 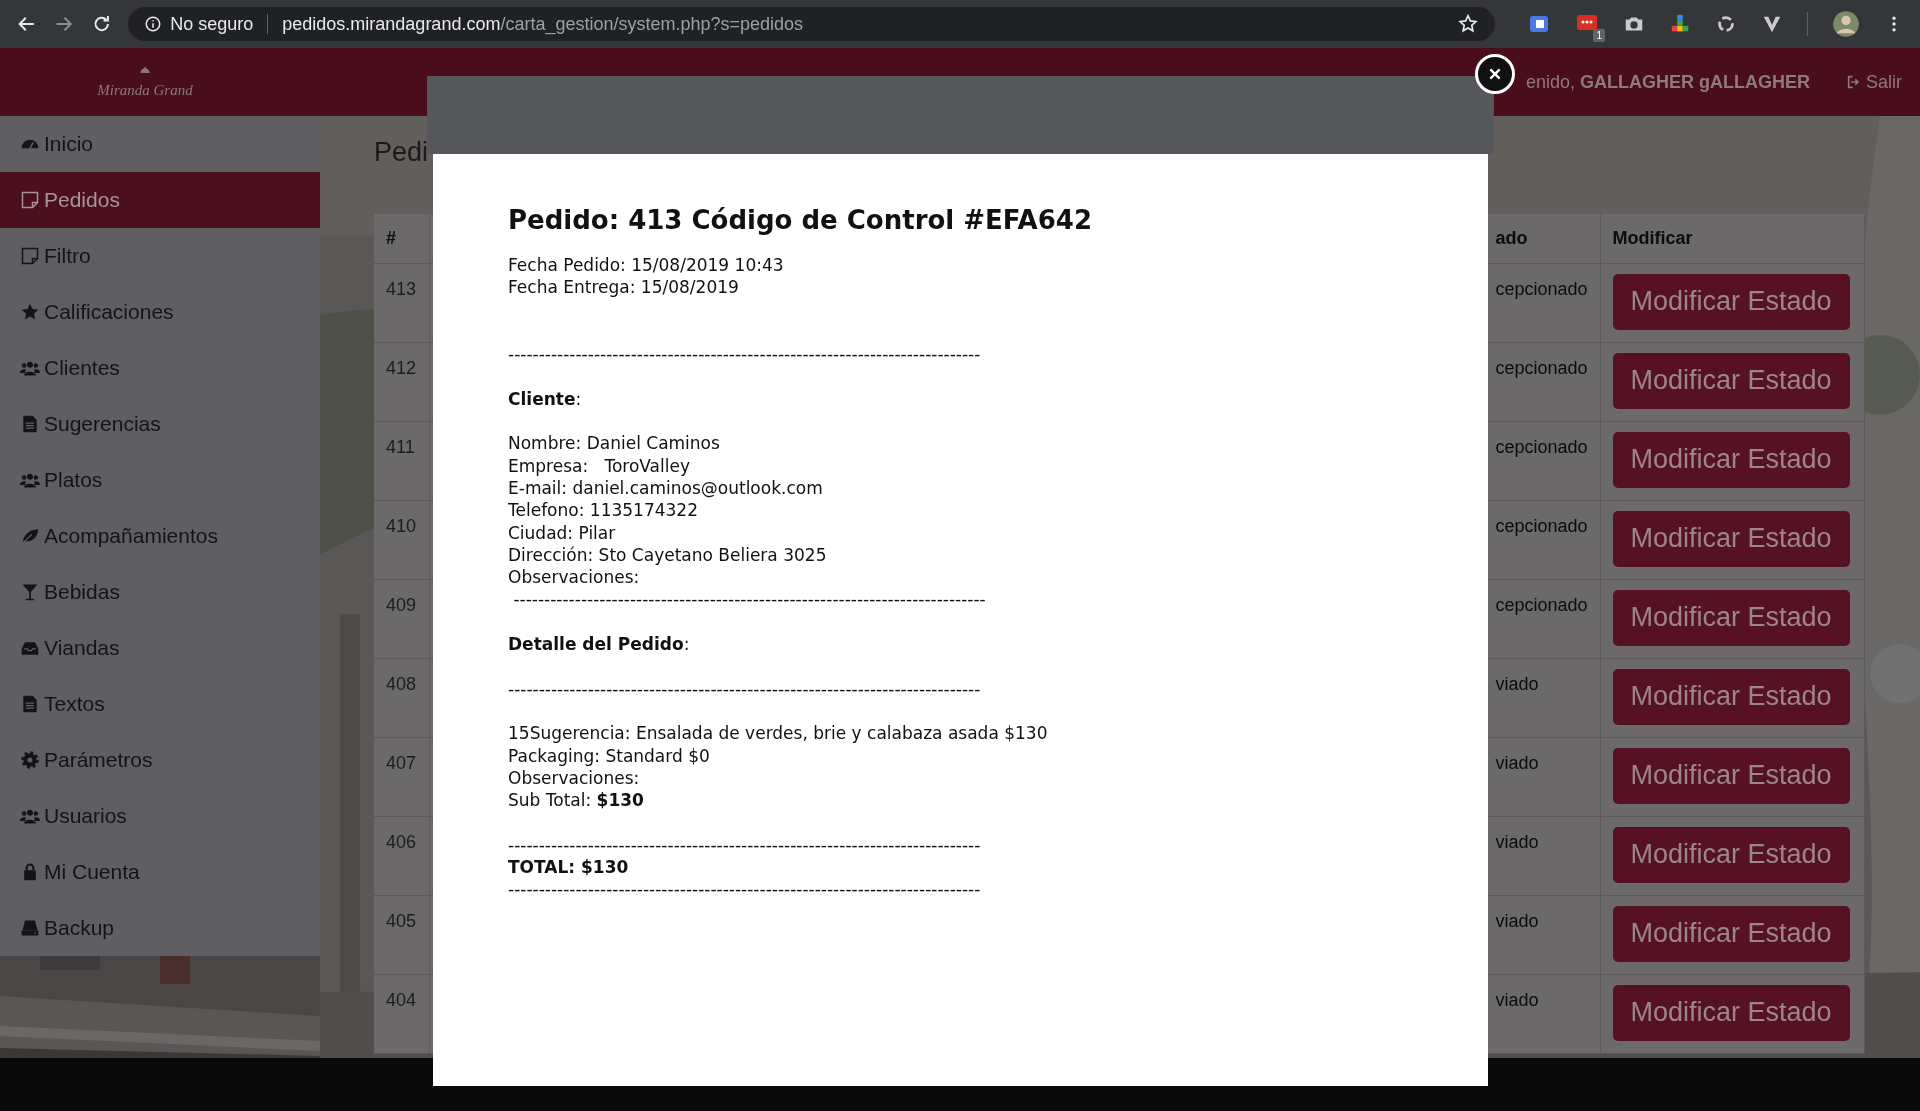 I want to click on sidebar-item: Parámetros, so click(x=160, y=760).